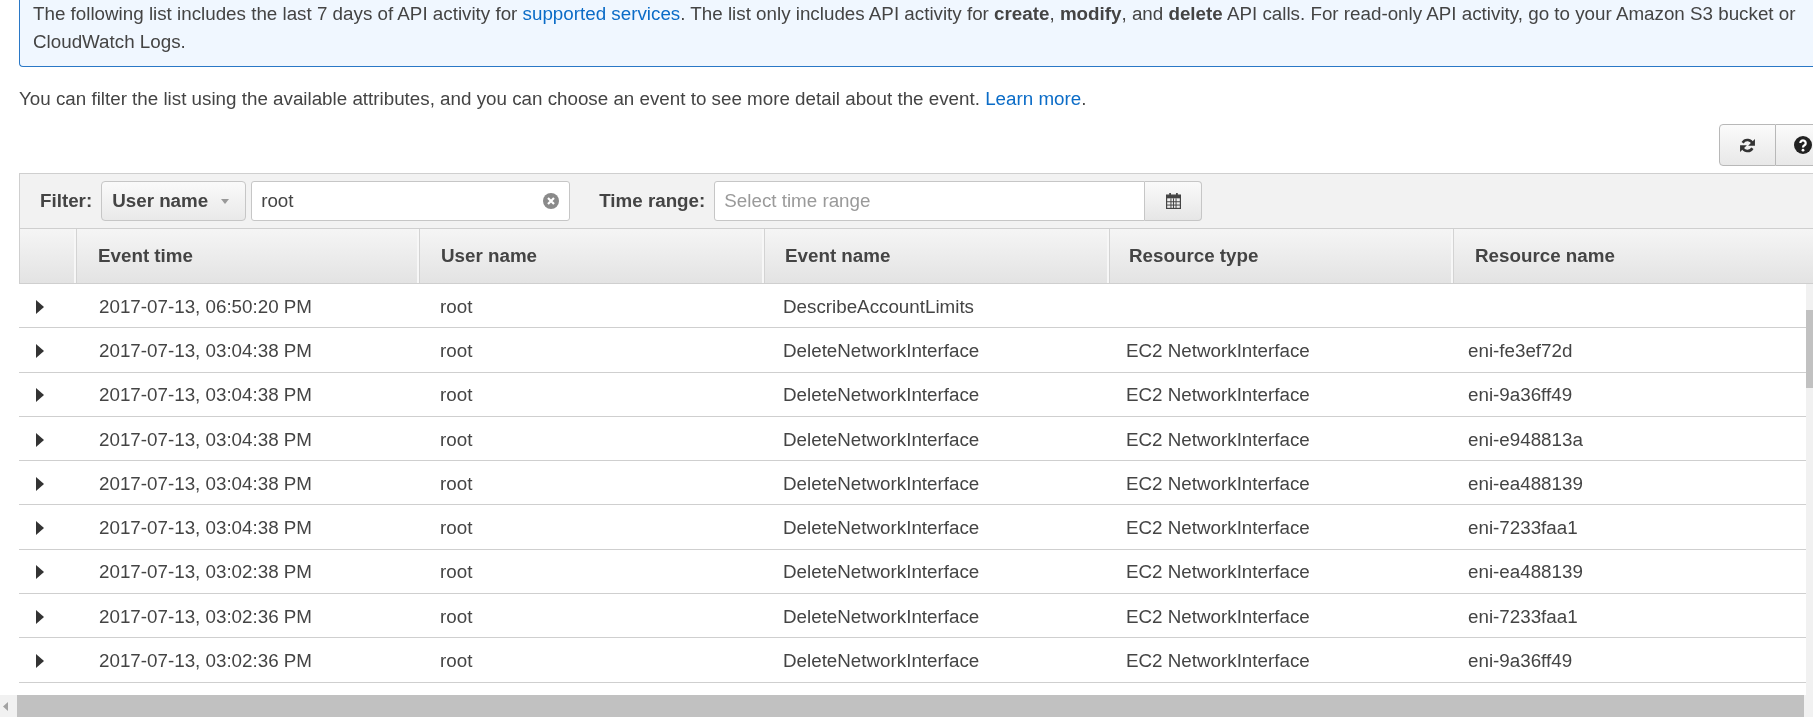 This screenshot has height=717, width=1813. I want to click on filter-label: Filter:, so click(66, 201).